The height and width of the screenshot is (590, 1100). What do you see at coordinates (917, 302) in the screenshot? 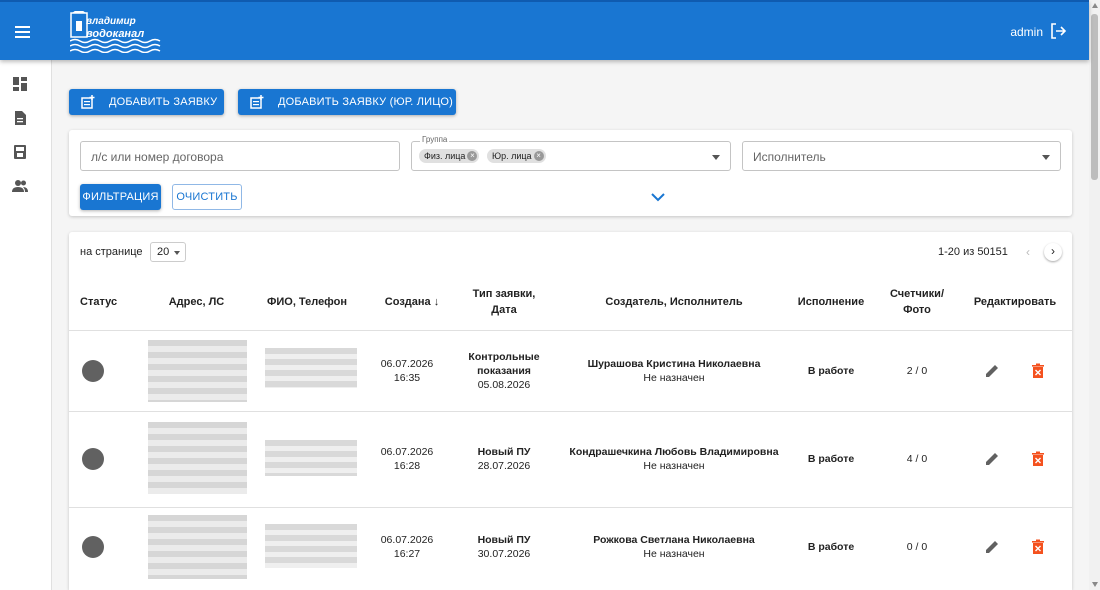
I see `col-meters: Счетчики/ Фото` at bounding box center [917, 302].